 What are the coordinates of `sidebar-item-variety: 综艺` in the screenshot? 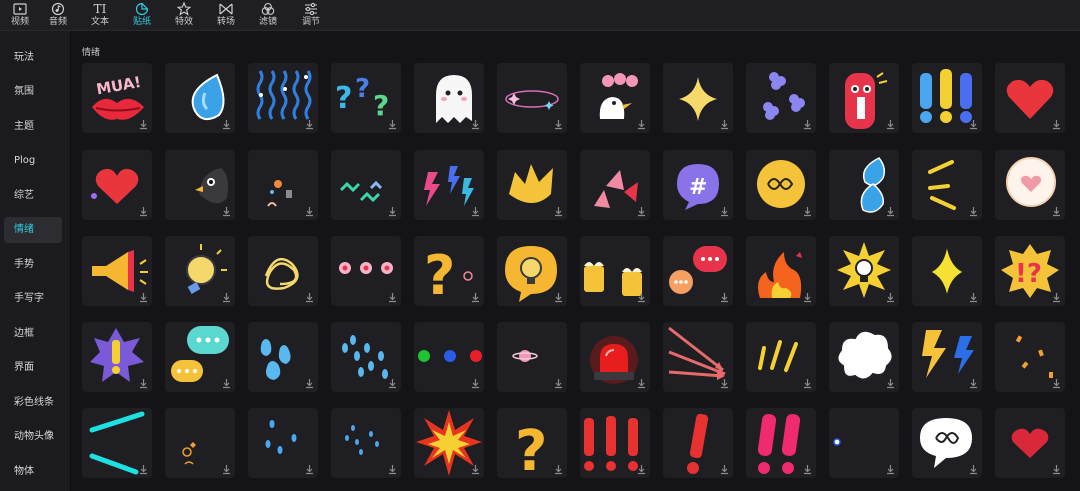 It's located at (33, 196).